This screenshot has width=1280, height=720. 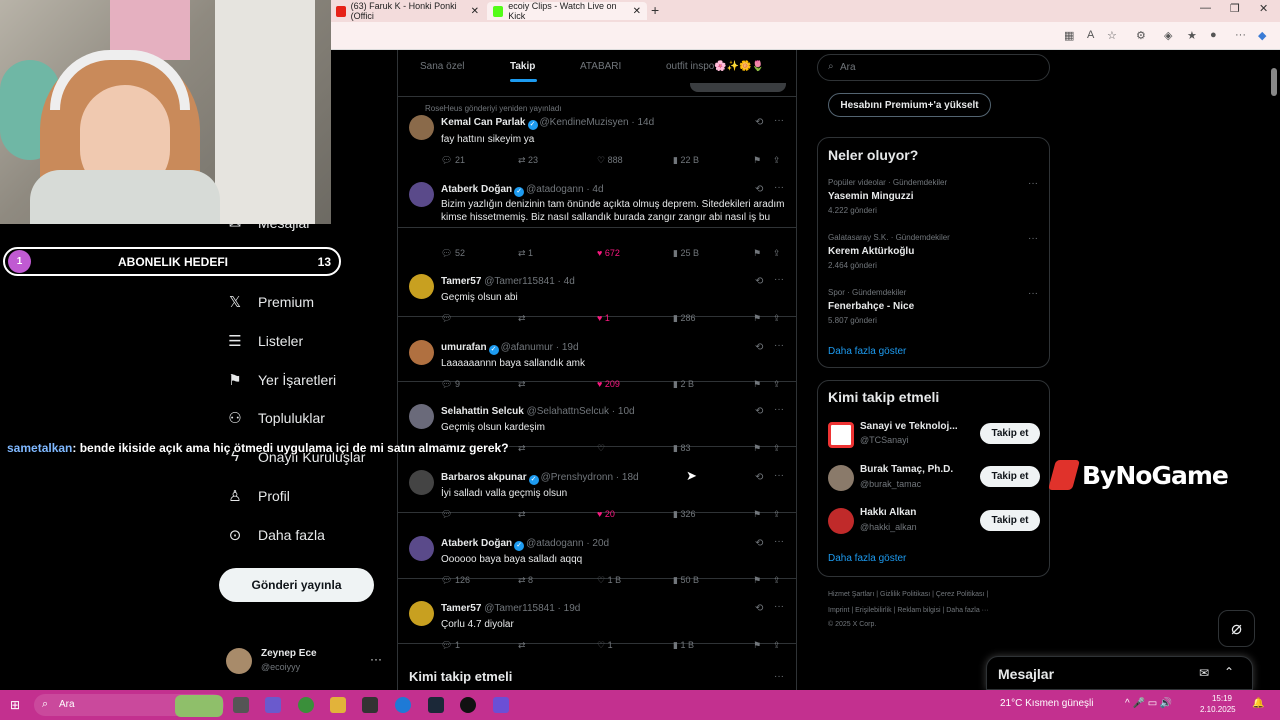 I want to click on views-button: ▮ 1 B, so click(x=683, y=645).